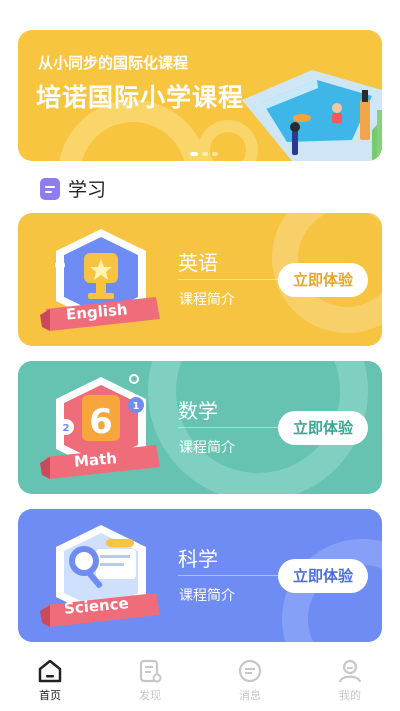 The height and width of the screenshot is (711, 400). Describe the element at coordinates (150, 695) in the screenshot. I see `tab-label: 发现` at that location.